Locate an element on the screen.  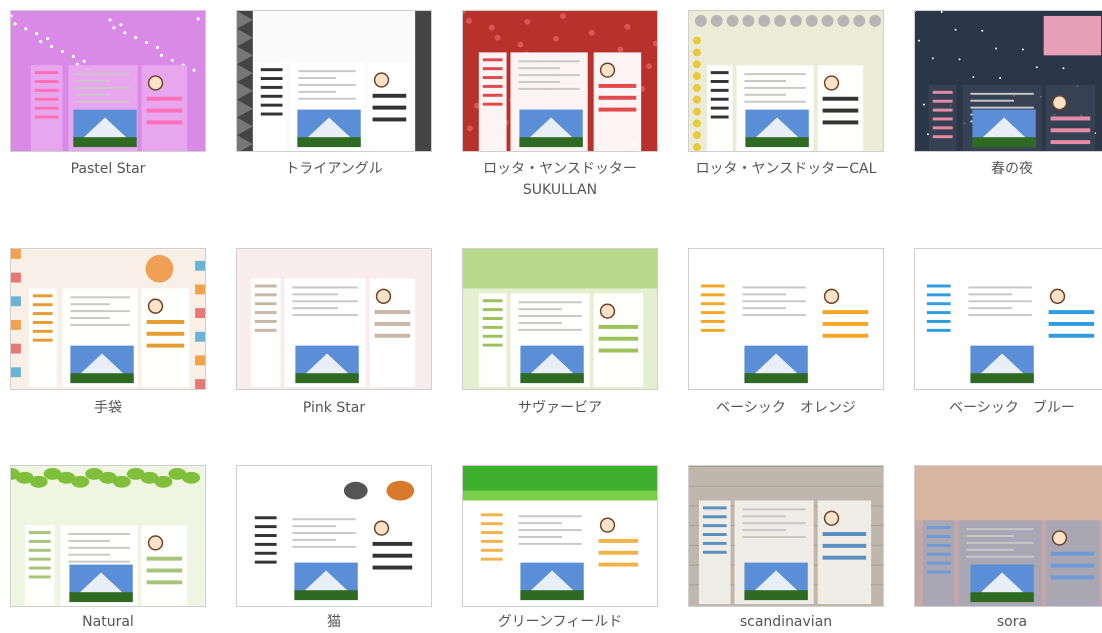
theme-label: ロッタ・ヤンスドッター SUKULLAN is located at coordinates (560, 180).